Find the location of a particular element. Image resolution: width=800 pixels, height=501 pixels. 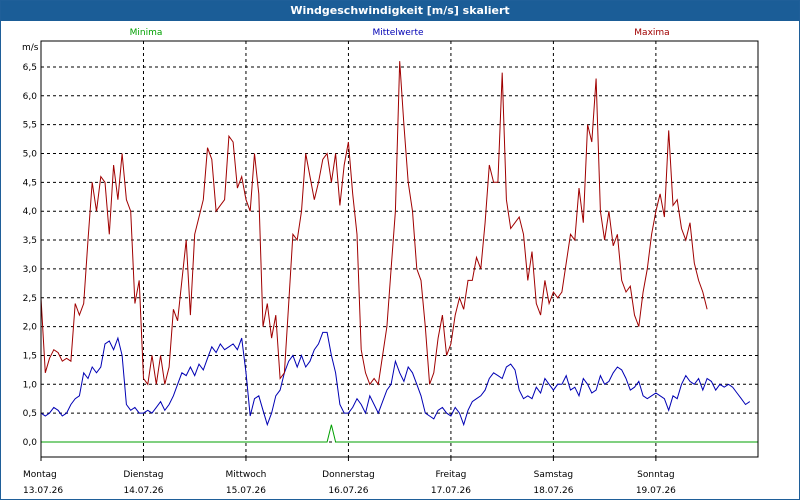

x-date-label: 14.07.26 is located at coordinates (143, 491).